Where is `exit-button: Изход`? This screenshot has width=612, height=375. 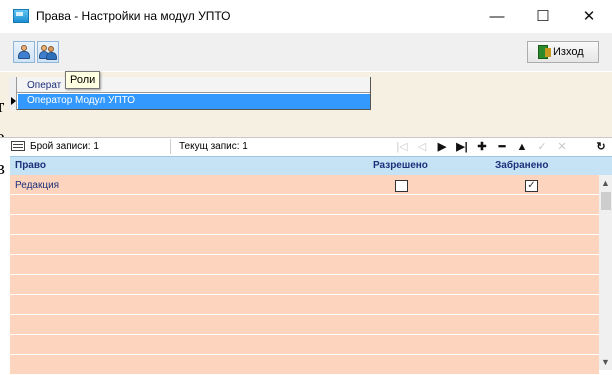
exit-button: Изход is located at coordinates (563, 52).